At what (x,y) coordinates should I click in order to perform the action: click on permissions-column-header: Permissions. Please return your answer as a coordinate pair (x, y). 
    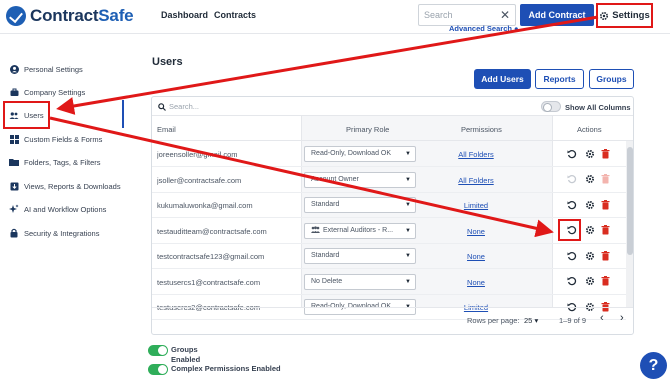
    Looking at the image, I should click on (481, 129).